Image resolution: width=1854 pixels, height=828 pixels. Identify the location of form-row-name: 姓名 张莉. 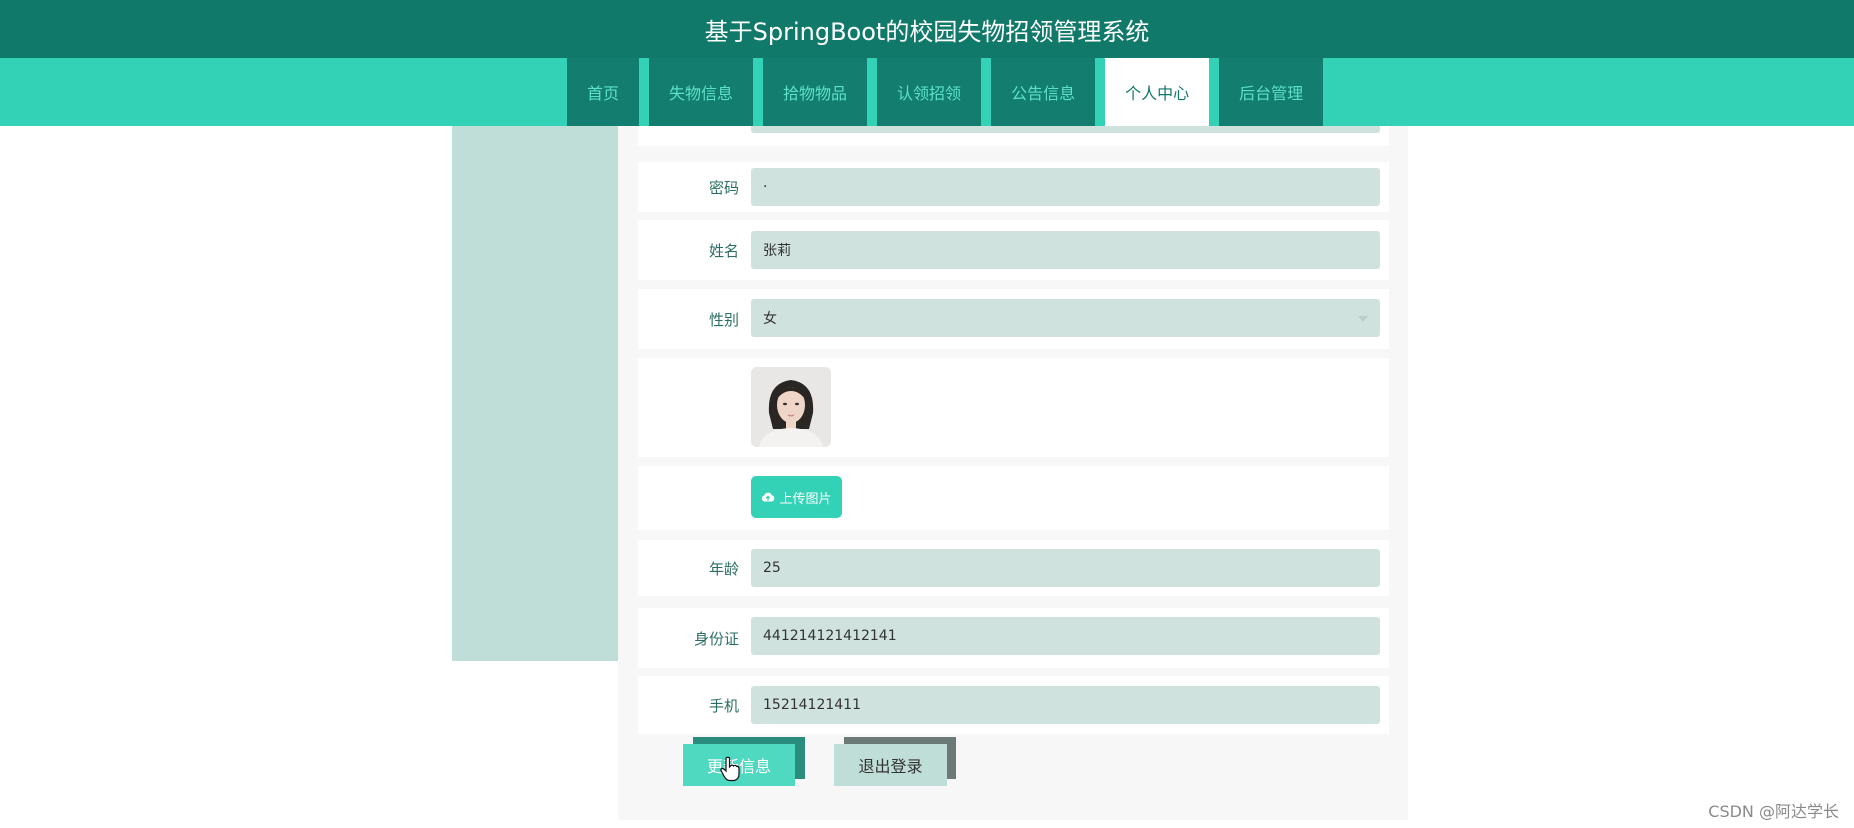
(1013, 250).